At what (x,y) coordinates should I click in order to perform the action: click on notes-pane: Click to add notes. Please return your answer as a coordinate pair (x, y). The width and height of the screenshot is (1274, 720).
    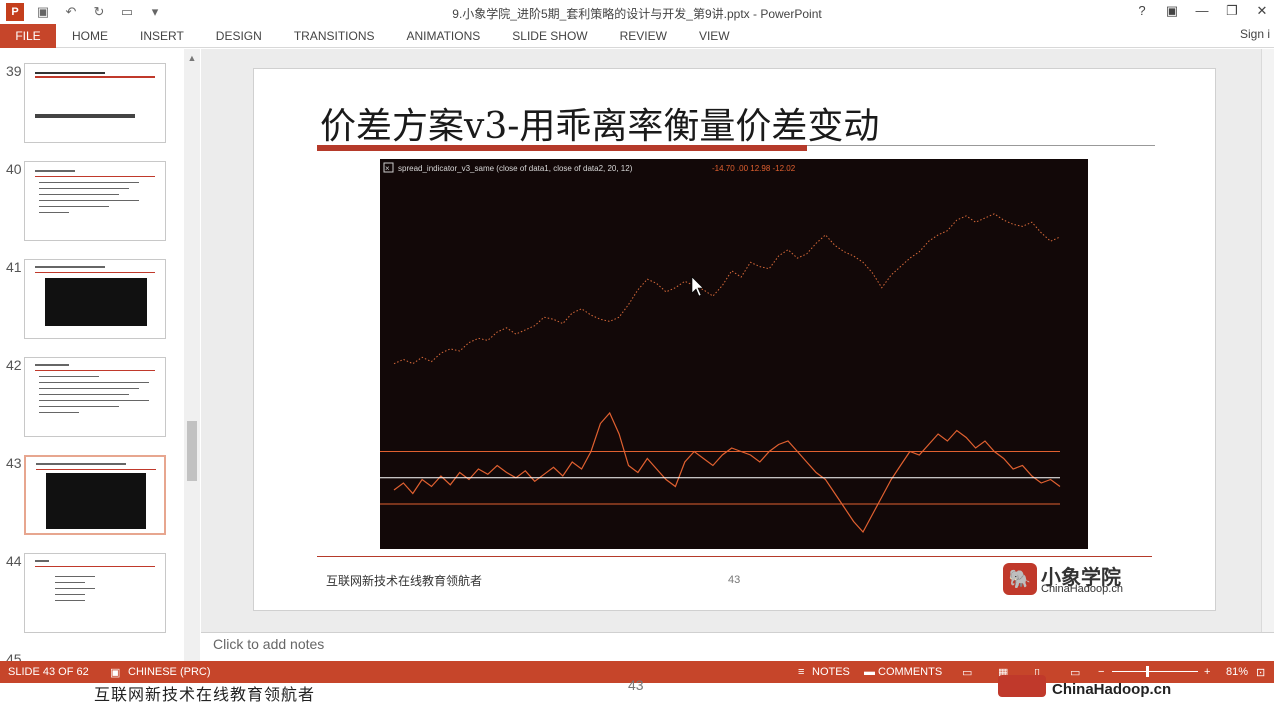
    Looking at the image, I should click on (737, 646).